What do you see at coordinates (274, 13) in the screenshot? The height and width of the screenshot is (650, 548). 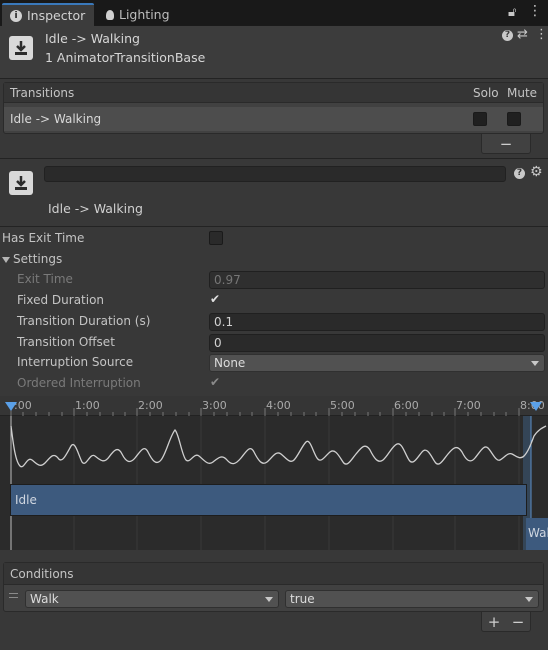 I see `tab-bar: i Inspector Lighting 🔓︎ ⋮` at bounding box center [274, 13].